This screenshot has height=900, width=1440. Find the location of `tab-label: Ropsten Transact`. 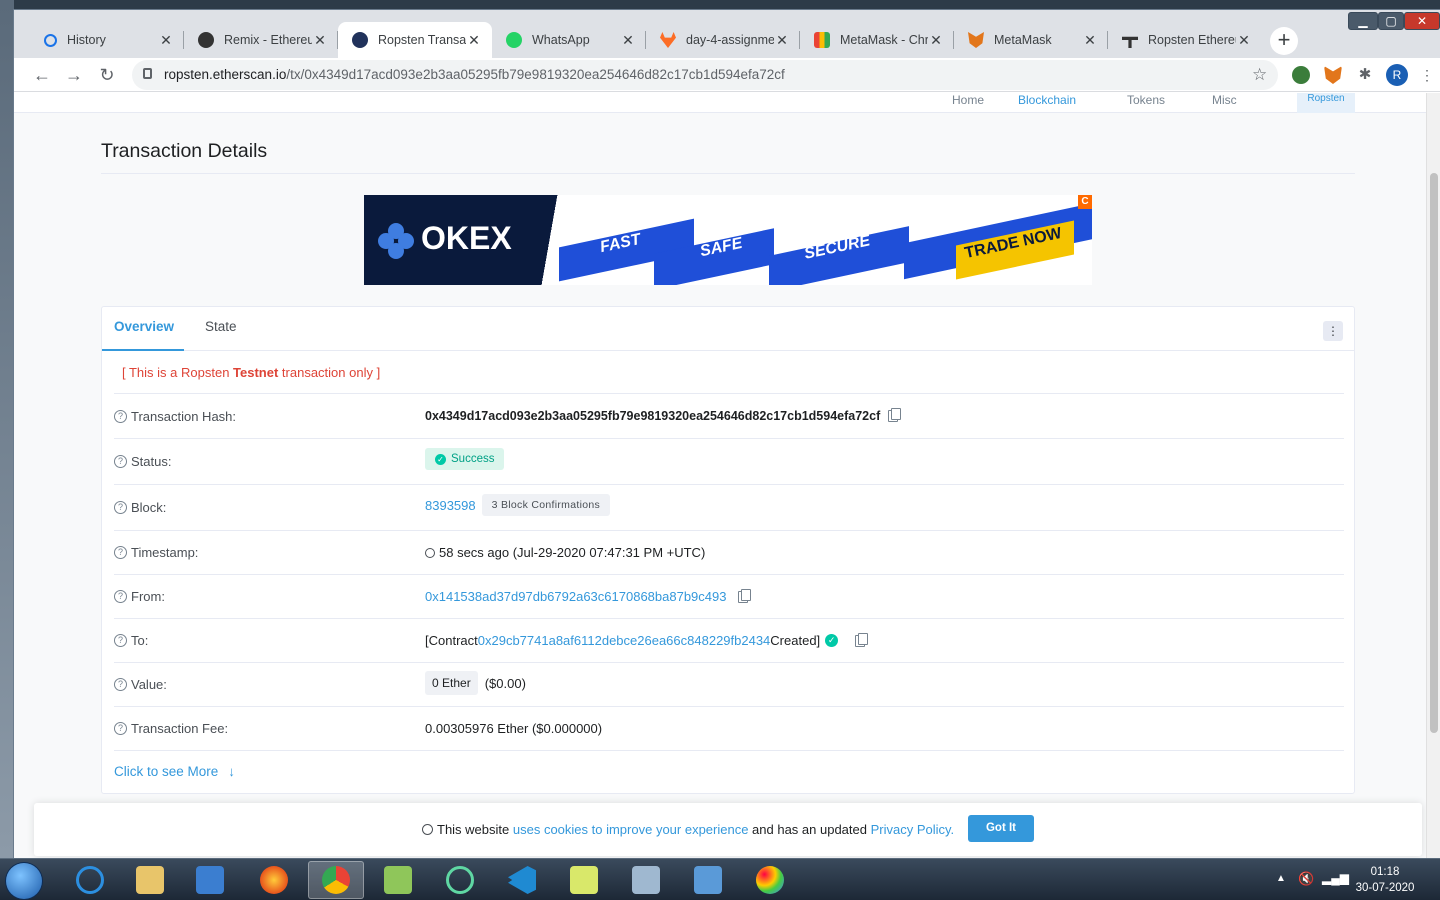

tab-label: Ropsten Transact is located at coordinates (422, 40).